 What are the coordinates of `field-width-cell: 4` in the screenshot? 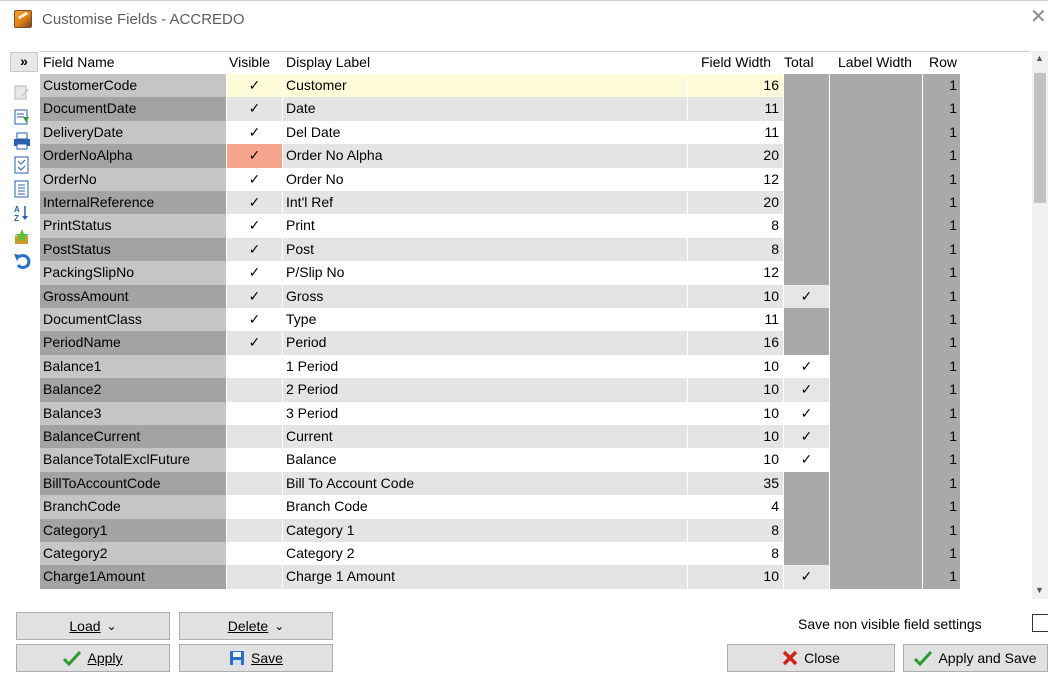 It's located at (736, 507).